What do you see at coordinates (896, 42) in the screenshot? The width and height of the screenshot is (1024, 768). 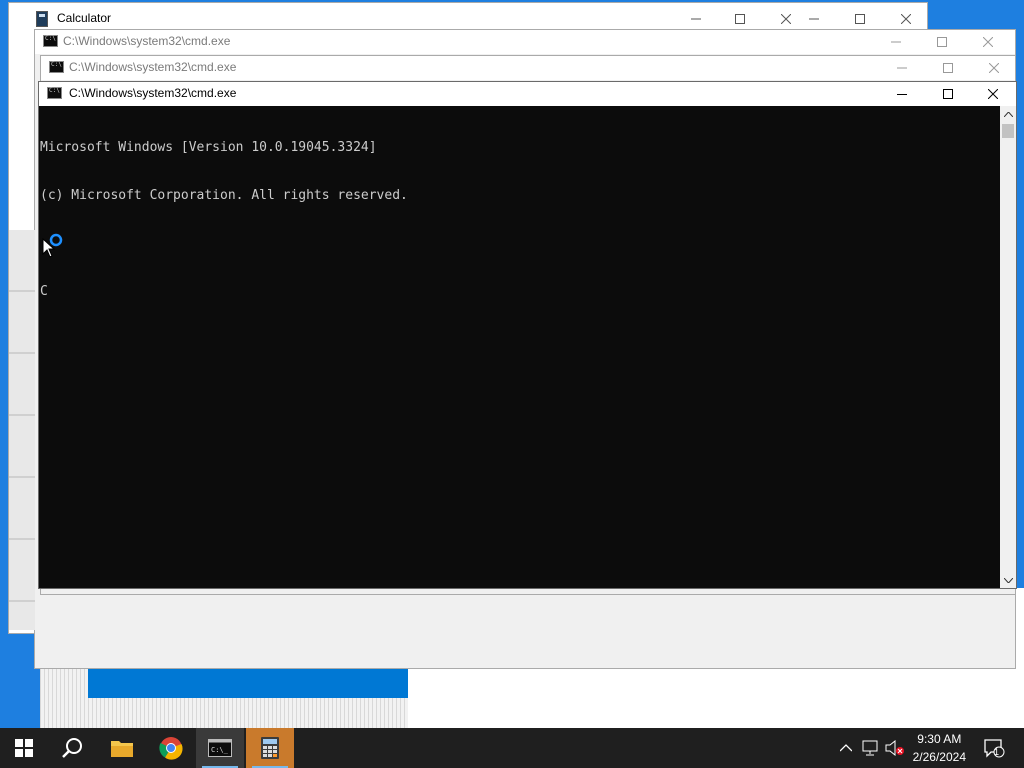 I see `cmd-back-minimize-button` at bounding box center [896, 42].